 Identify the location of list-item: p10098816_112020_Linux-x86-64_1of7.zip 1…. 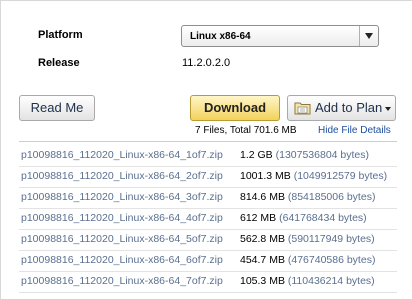
(206, 156).